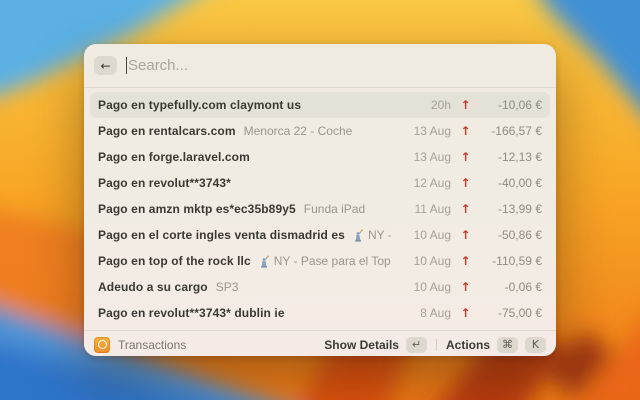 This screenshot has height=400, width=640. I want to click on transaction-amount: -40,00 €, so click(519, 183).